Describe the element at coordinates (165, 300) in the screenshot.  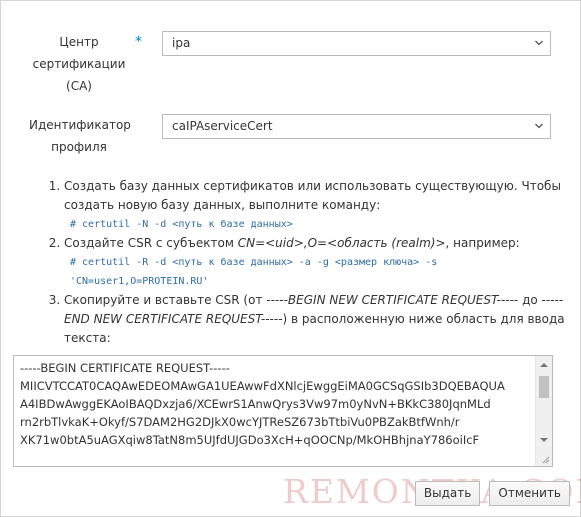
I see `step3-prefix: Скопируйте и вставьте CSR (от` at that location.